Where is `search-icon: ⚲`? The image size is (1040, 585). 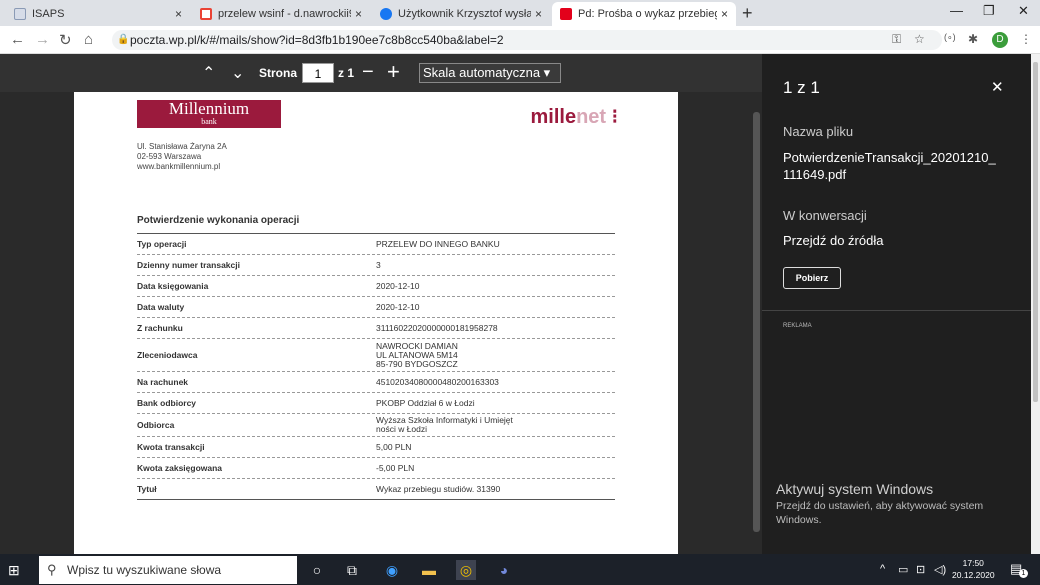
search-icon: ⚲ is located at coordinates (52, 569).